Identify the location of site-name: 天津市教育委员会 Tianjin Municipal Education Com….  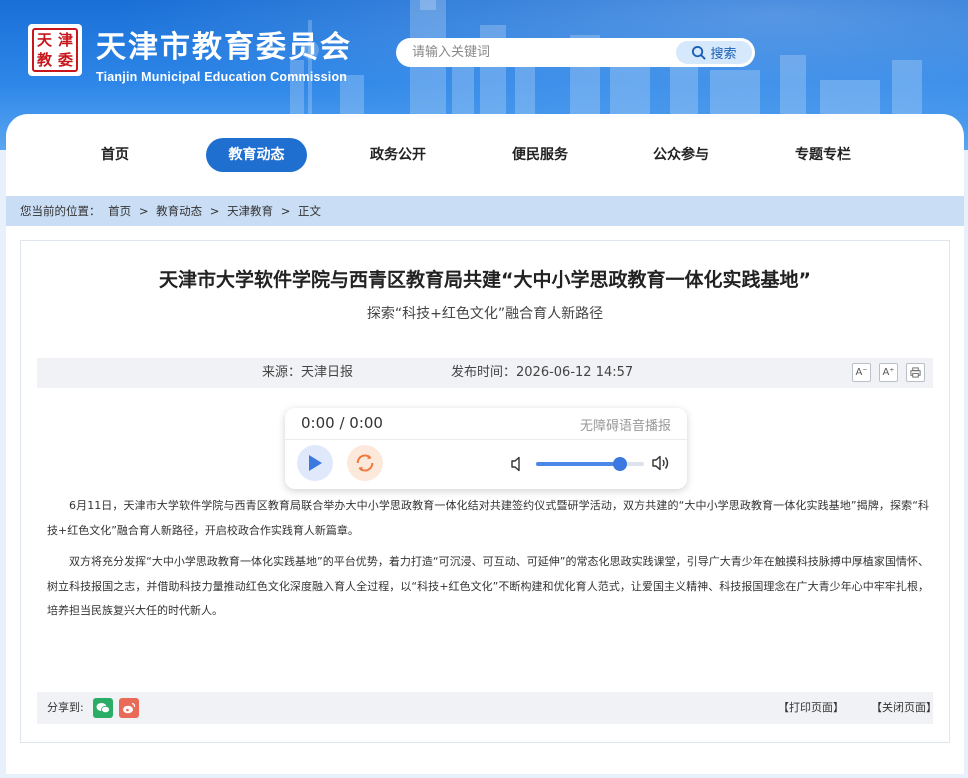
(224, 53).